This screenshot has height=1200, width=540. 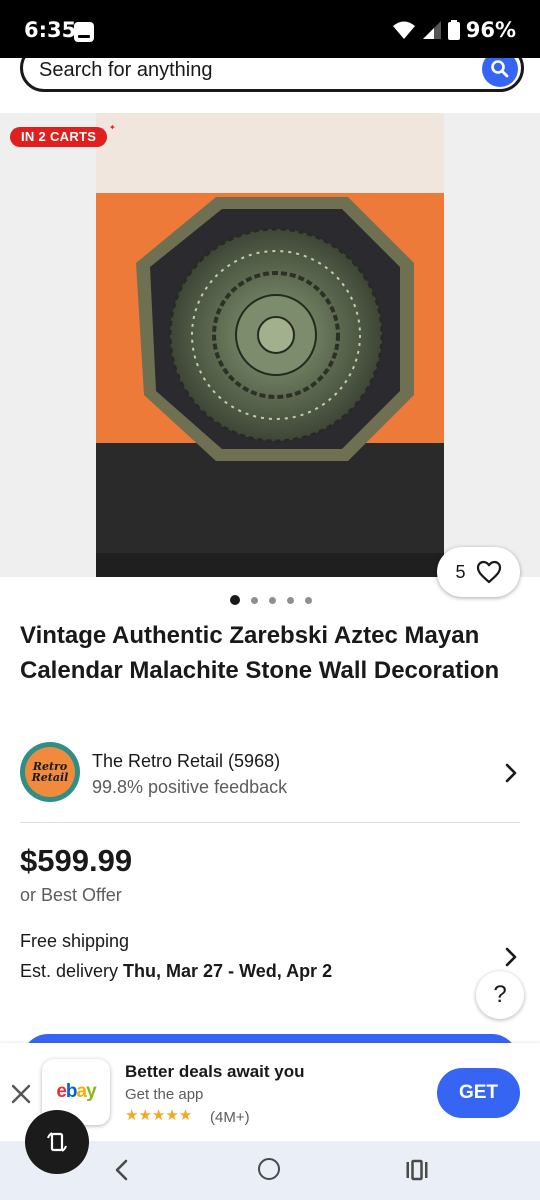 I want to click on ebay-logo-letter: y, so click(x=91, y=1091).